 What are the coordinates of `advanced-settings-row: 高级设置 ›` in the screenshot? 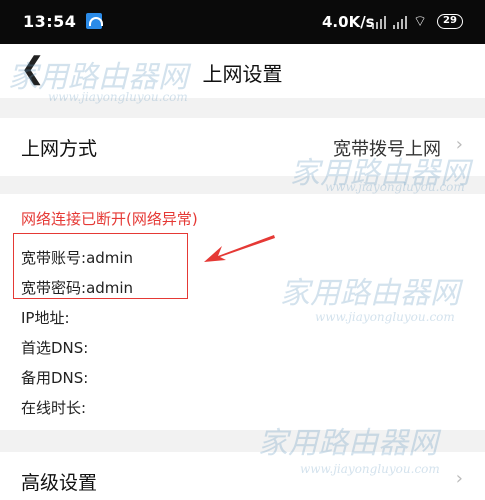 It's located at (242, 476).